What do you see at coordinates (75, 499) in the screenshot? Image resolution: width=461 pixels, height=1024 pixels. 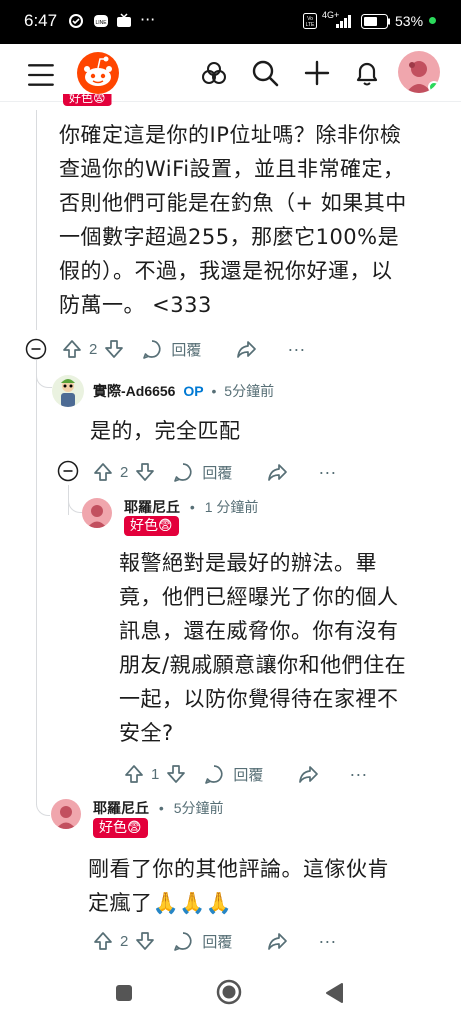 I see `thread-connector-c3` at bounding box center [75, 499].